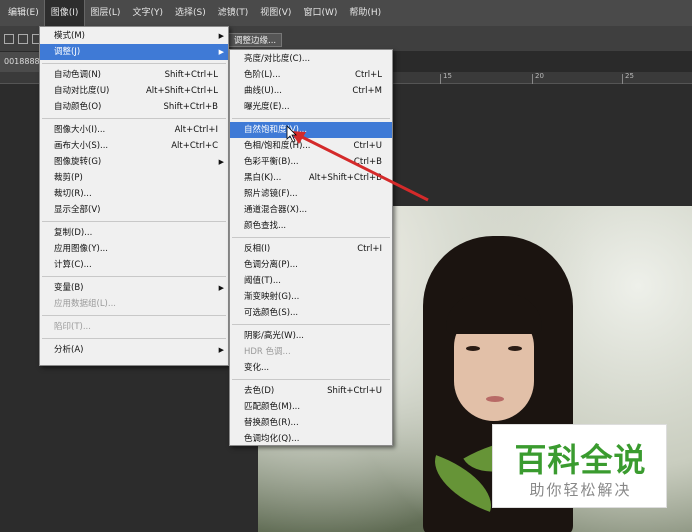 The width and height of the screenshot is (692, 532). I want to click on arrow-shaft, so click(362, 167).